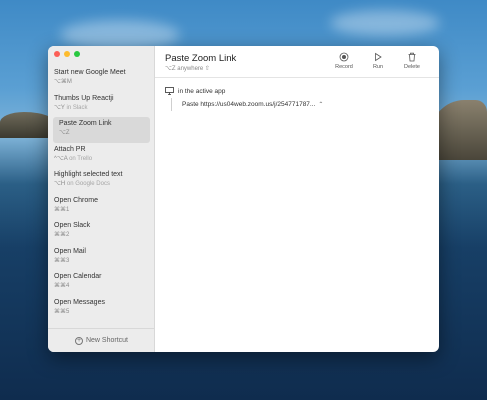  I want to click on shortcut-key-combo: ⌘⌘4, so click(62, 286).